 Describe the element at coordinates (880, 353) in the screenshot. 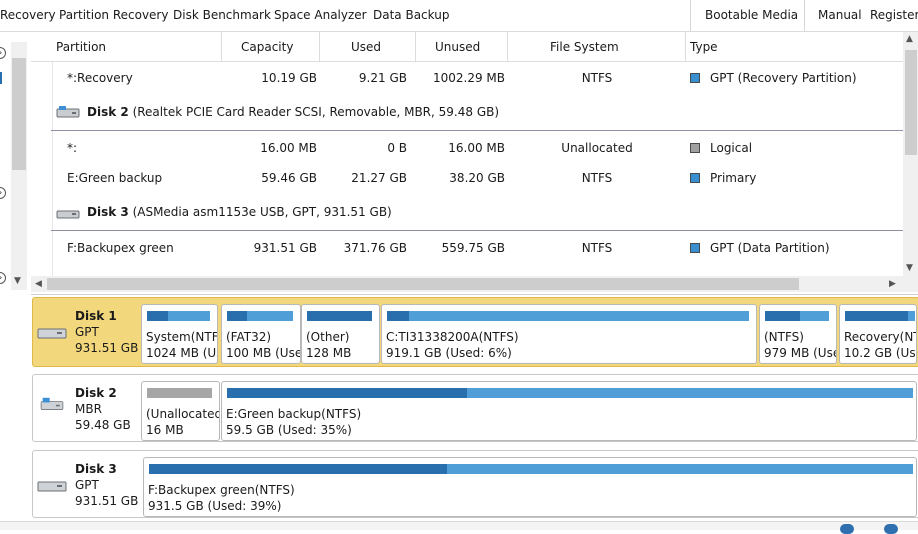

I see `partition-size: 10.2 GB (Used: 90%)` at that location.